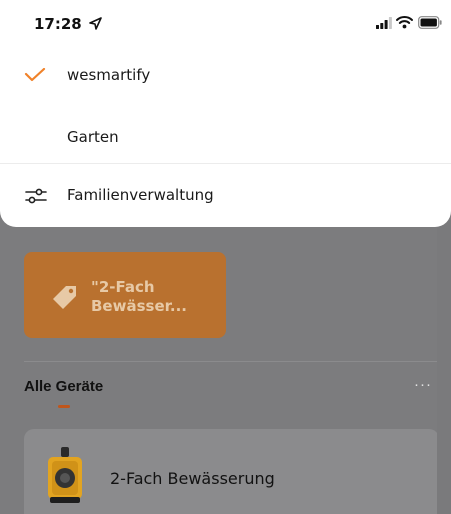 Image resolution: width=451 pixels, height=514 pixels. I want to click on devices-section-title: Alle Geräte, so click(63, 386).